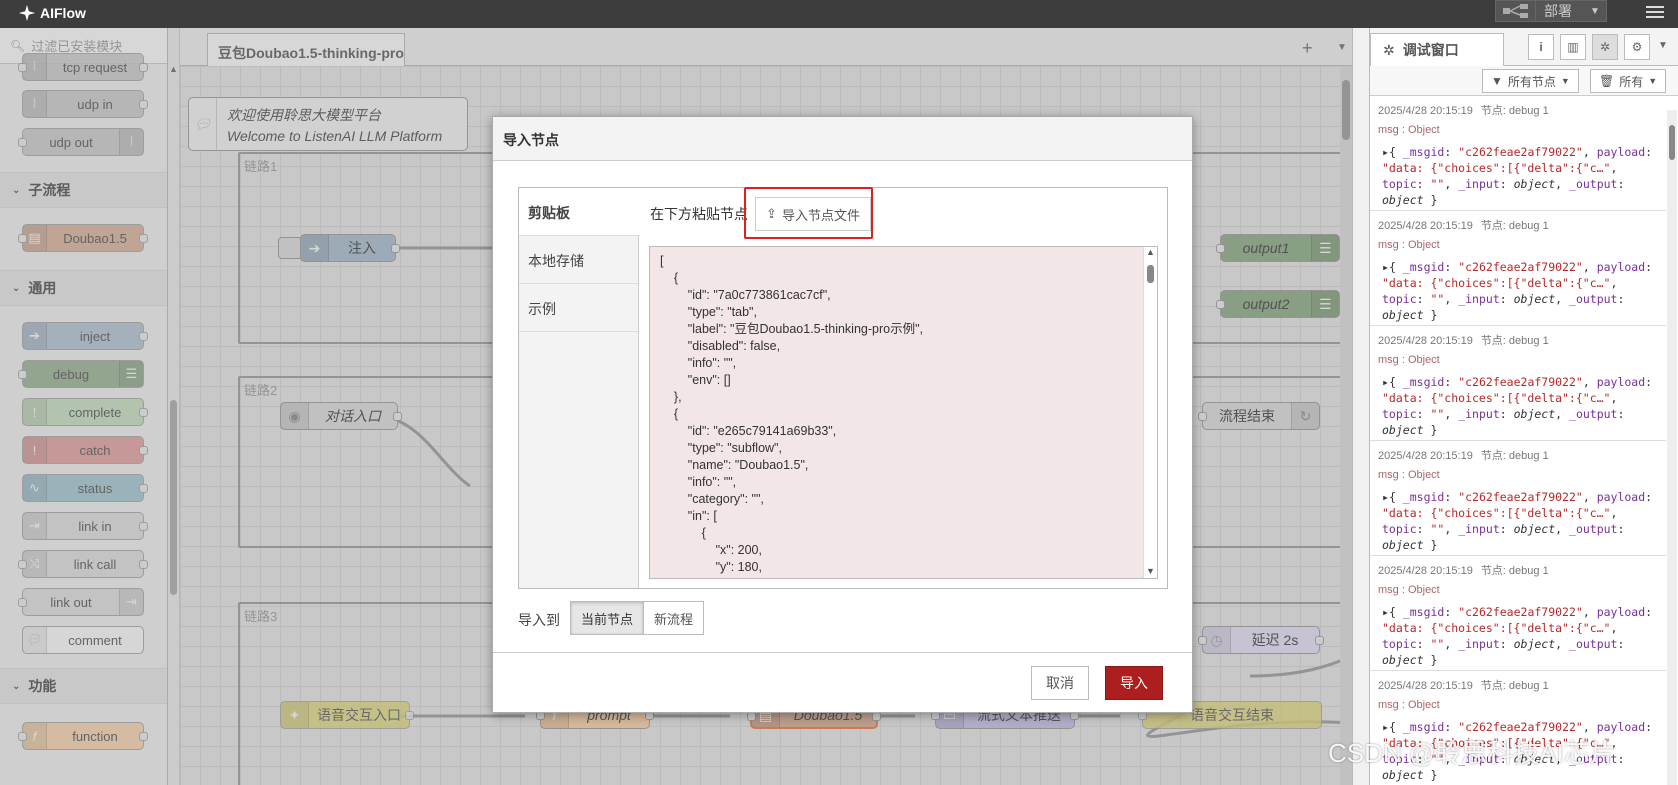 The image size is (1678, 785). What do you see at coordinates (674, 618) in the screenshot?
I see `import-to-new-flow-button: 新流程` at bounding box center [674, 618].